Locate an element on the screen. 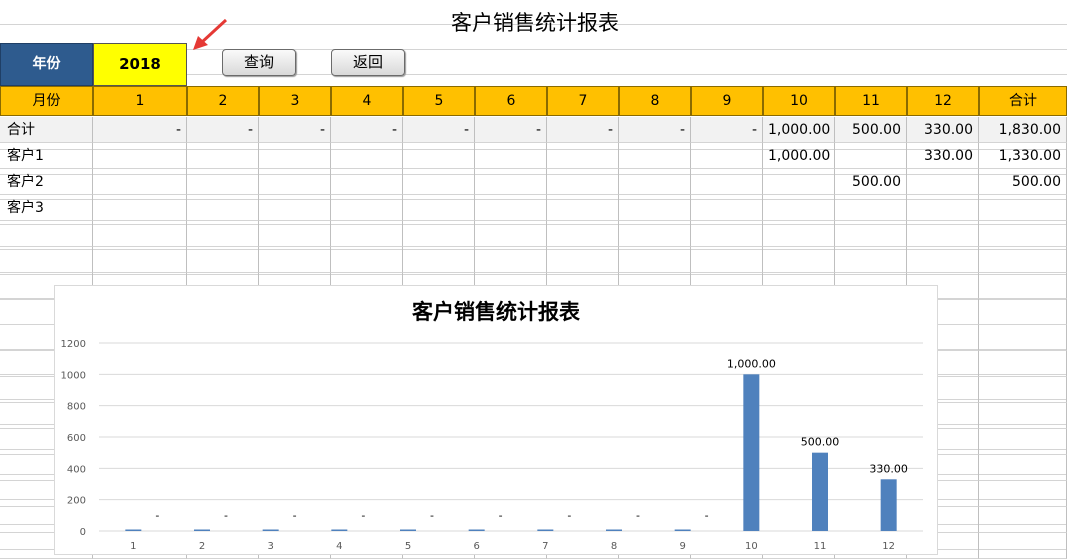  row-total-cell is located at coordinates (1023, 208).